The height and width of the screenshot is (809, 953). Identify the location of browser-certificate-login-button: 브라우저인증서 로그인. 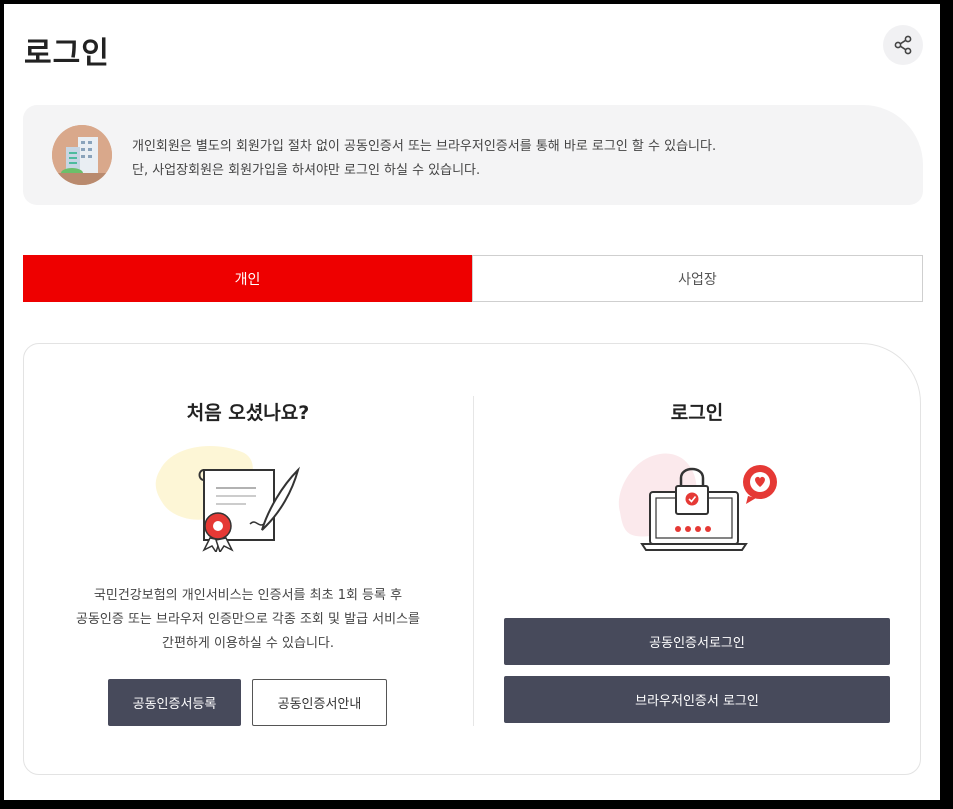
(697, 699).